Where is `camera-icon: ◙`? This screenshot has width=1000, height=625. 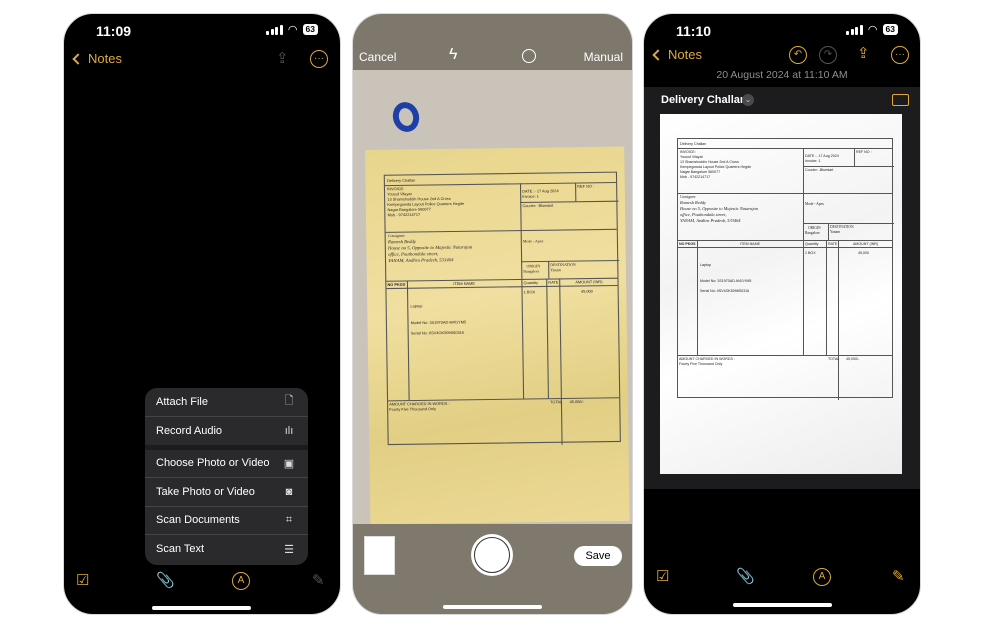
camera-icon: ◙ is located at coordinates (289, 491).